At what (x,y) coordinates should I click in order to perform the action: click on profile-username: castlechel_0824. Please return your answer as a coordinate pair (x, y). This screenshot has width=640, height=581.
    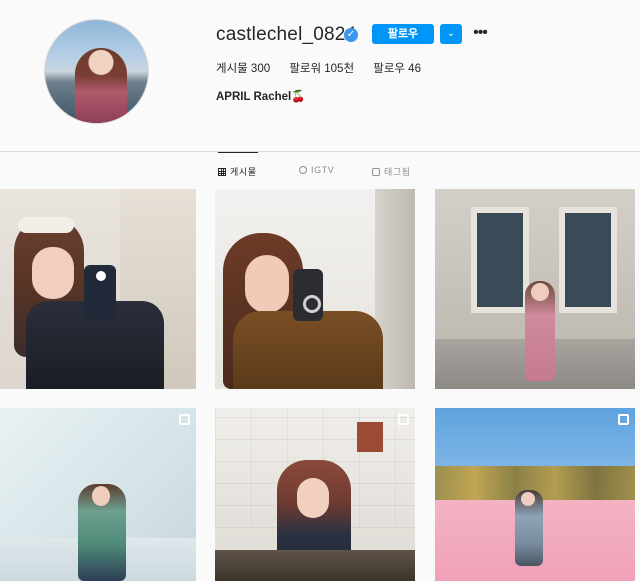
    Looking at the image, I should click on (286, 34).